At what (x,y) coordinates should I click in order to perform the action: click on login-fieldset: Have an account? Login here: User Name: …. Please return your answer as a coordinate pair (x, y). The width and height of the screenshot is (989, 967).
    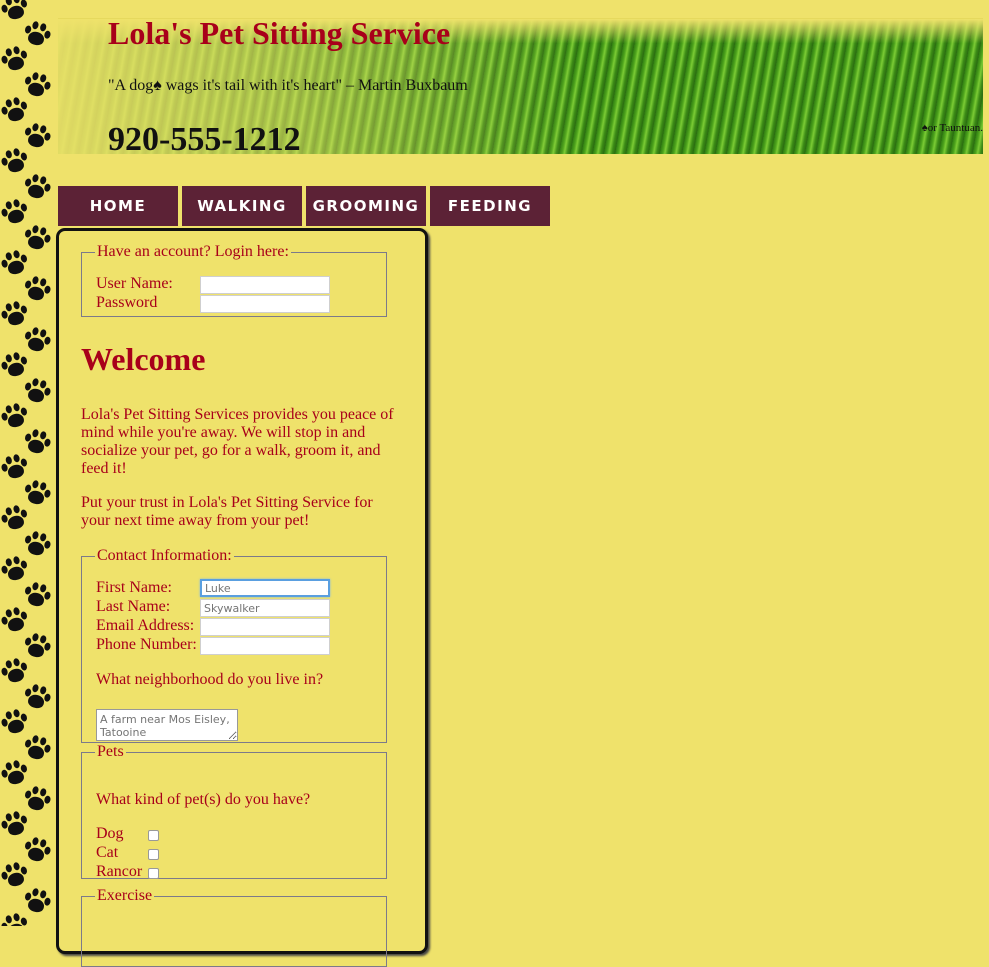
    Looking at the image, I should click on (234, 280).